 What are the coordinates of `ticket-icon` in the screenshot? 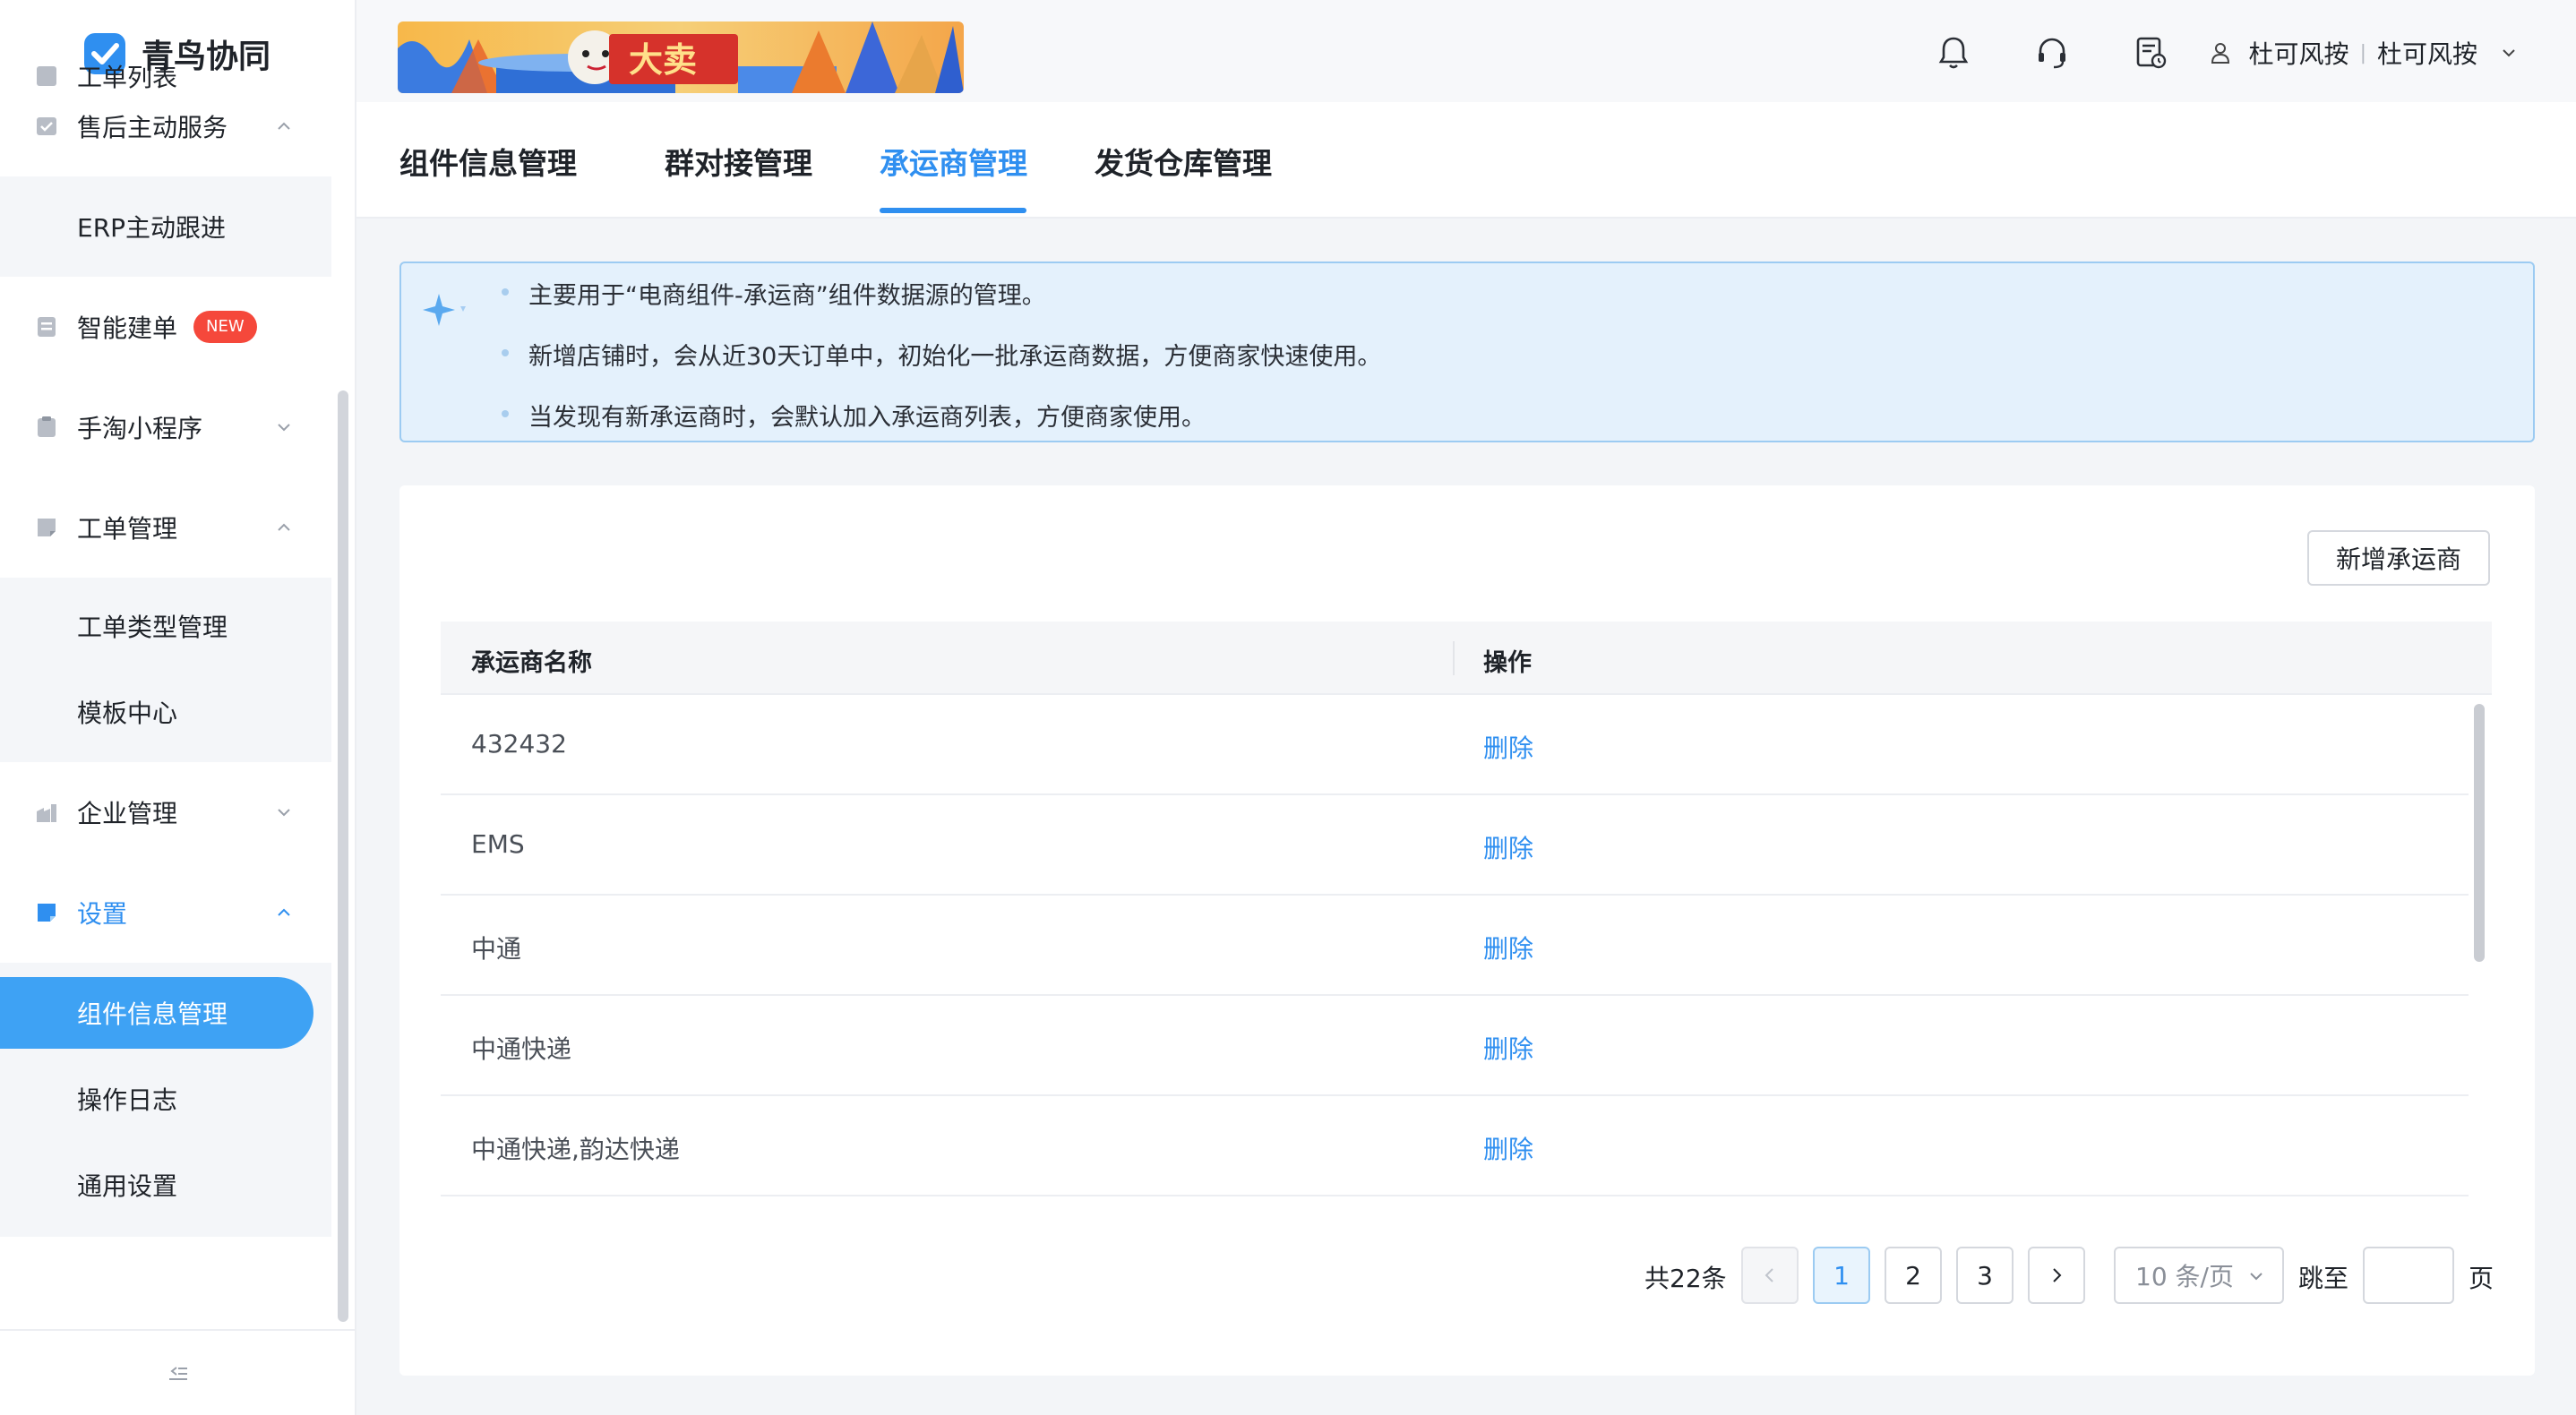 It's located at (46, 527).